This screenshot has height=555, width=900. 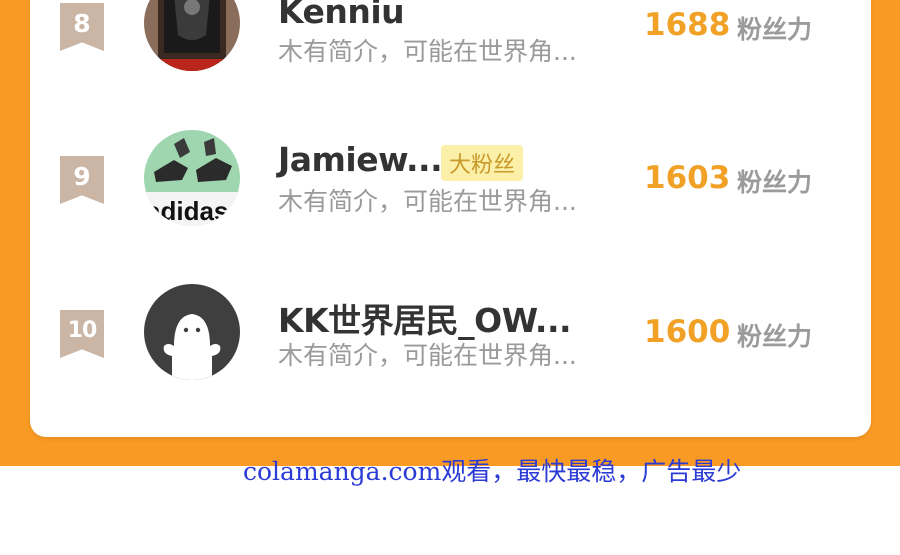 I want to click on framed-picture-avatar-icon, so click(x=192, y=35).